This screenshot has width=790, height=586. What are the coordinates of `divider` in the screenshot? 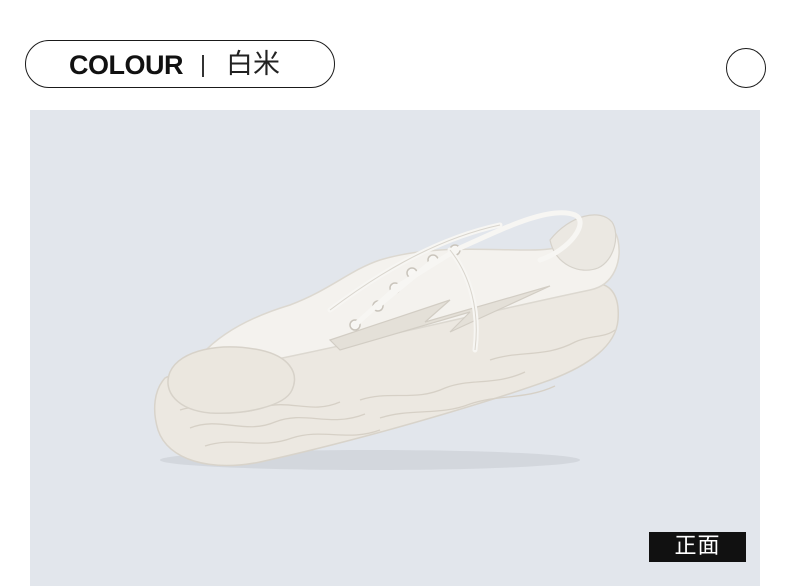 It's located at (203, 66).